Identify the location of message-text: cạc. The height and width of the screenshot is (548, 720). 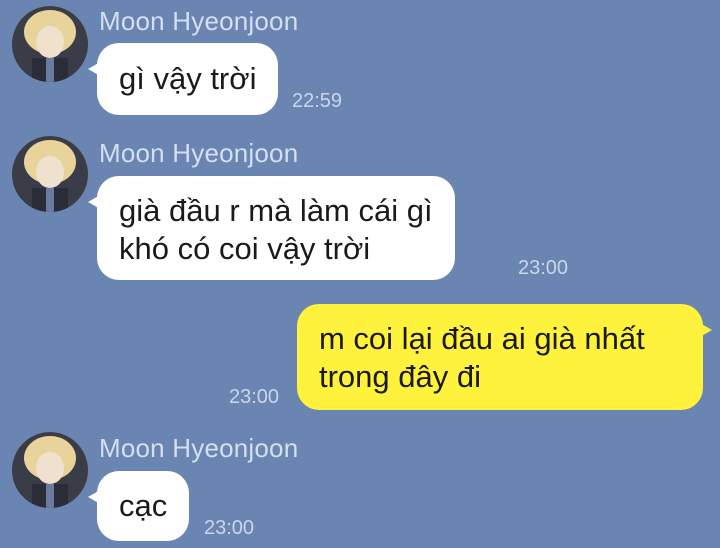
(143, 505).